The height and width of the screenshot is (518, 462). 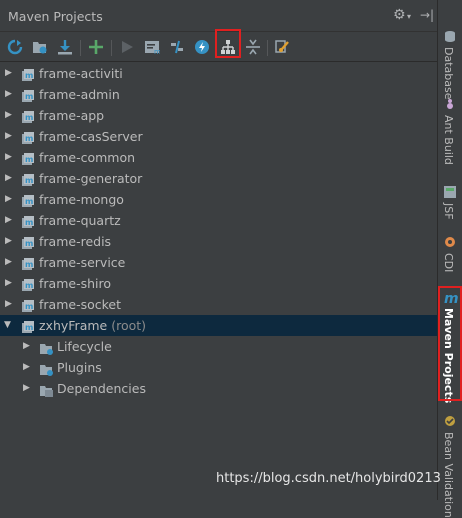 I want to click on tree-row: ▶ m frame-mongo, so click(x=218, y=199).